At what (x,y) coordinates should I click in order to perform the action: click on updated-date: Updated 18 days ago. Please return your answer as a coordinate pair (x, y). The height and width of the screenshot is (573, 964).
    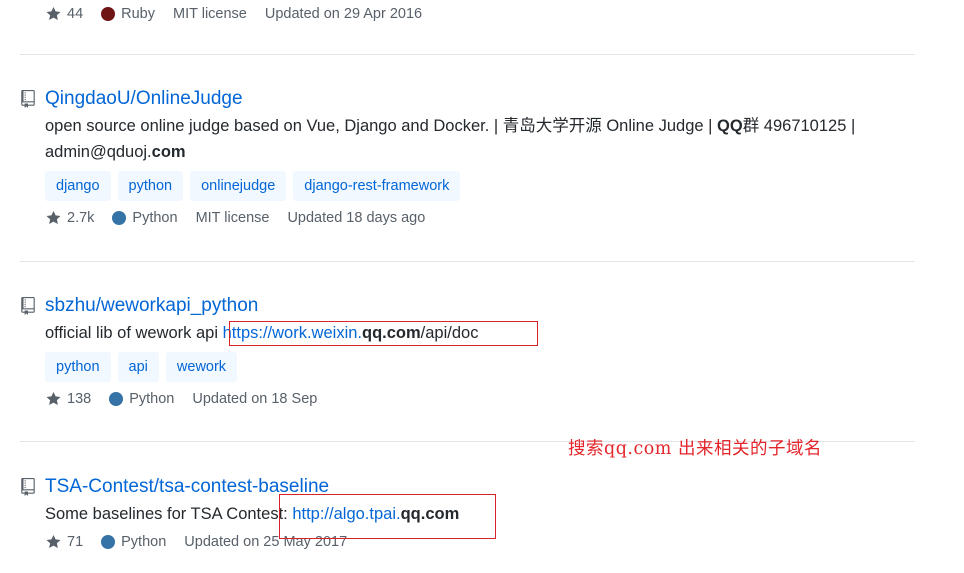
    Looking at the image, I should click on (356, 218).